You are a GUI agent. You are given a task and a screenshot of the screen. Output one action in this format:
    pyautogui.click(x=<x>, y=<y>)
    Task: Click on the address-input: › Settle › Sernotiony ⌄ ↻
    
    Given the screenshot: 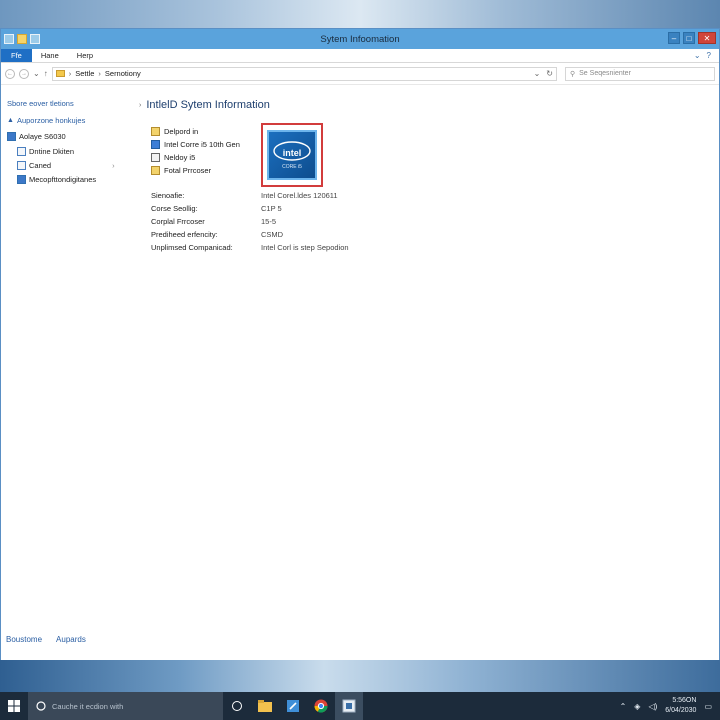 What is the action you would take?
    pyautogui.click(x=304, y=73)
    